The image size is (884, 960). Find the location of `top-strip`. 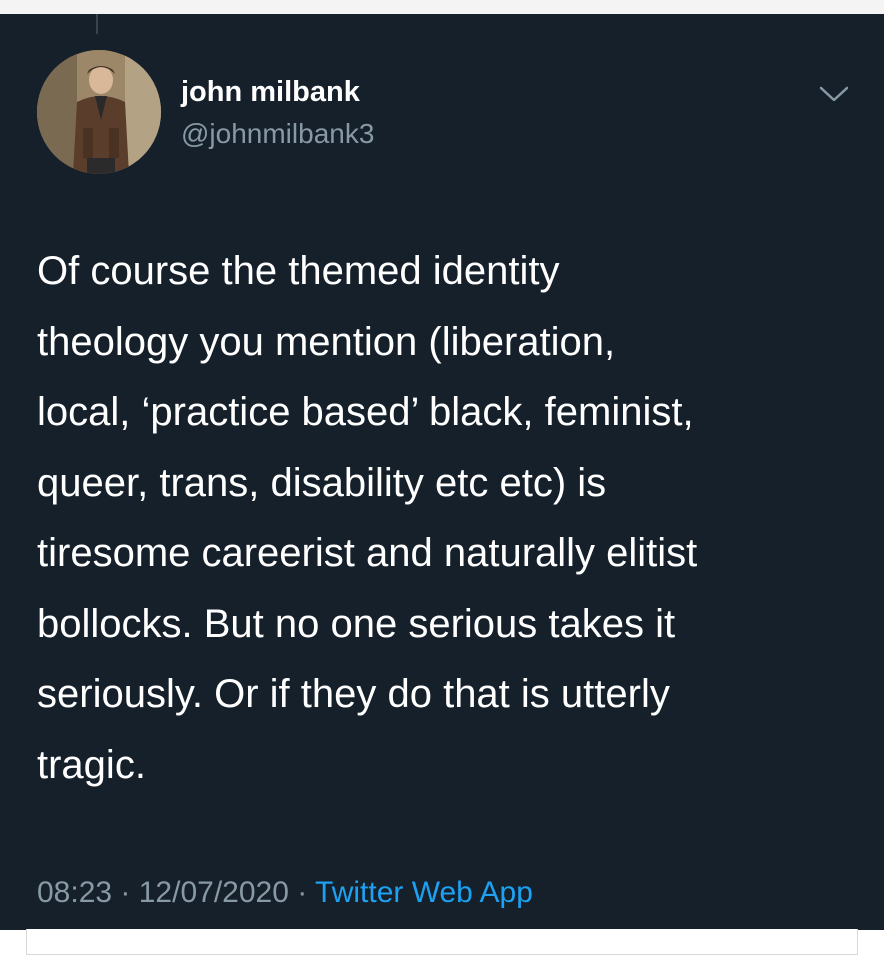

top-strip is located at coordinates (442, 7).